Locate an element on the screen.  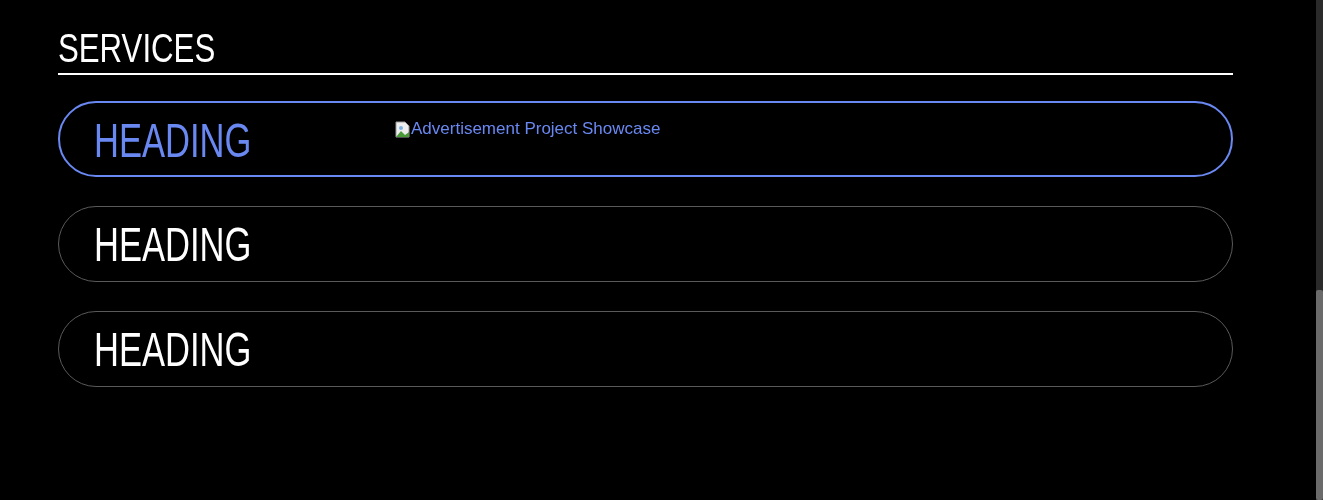
scrollbar is located at coordinates (1319, 250).